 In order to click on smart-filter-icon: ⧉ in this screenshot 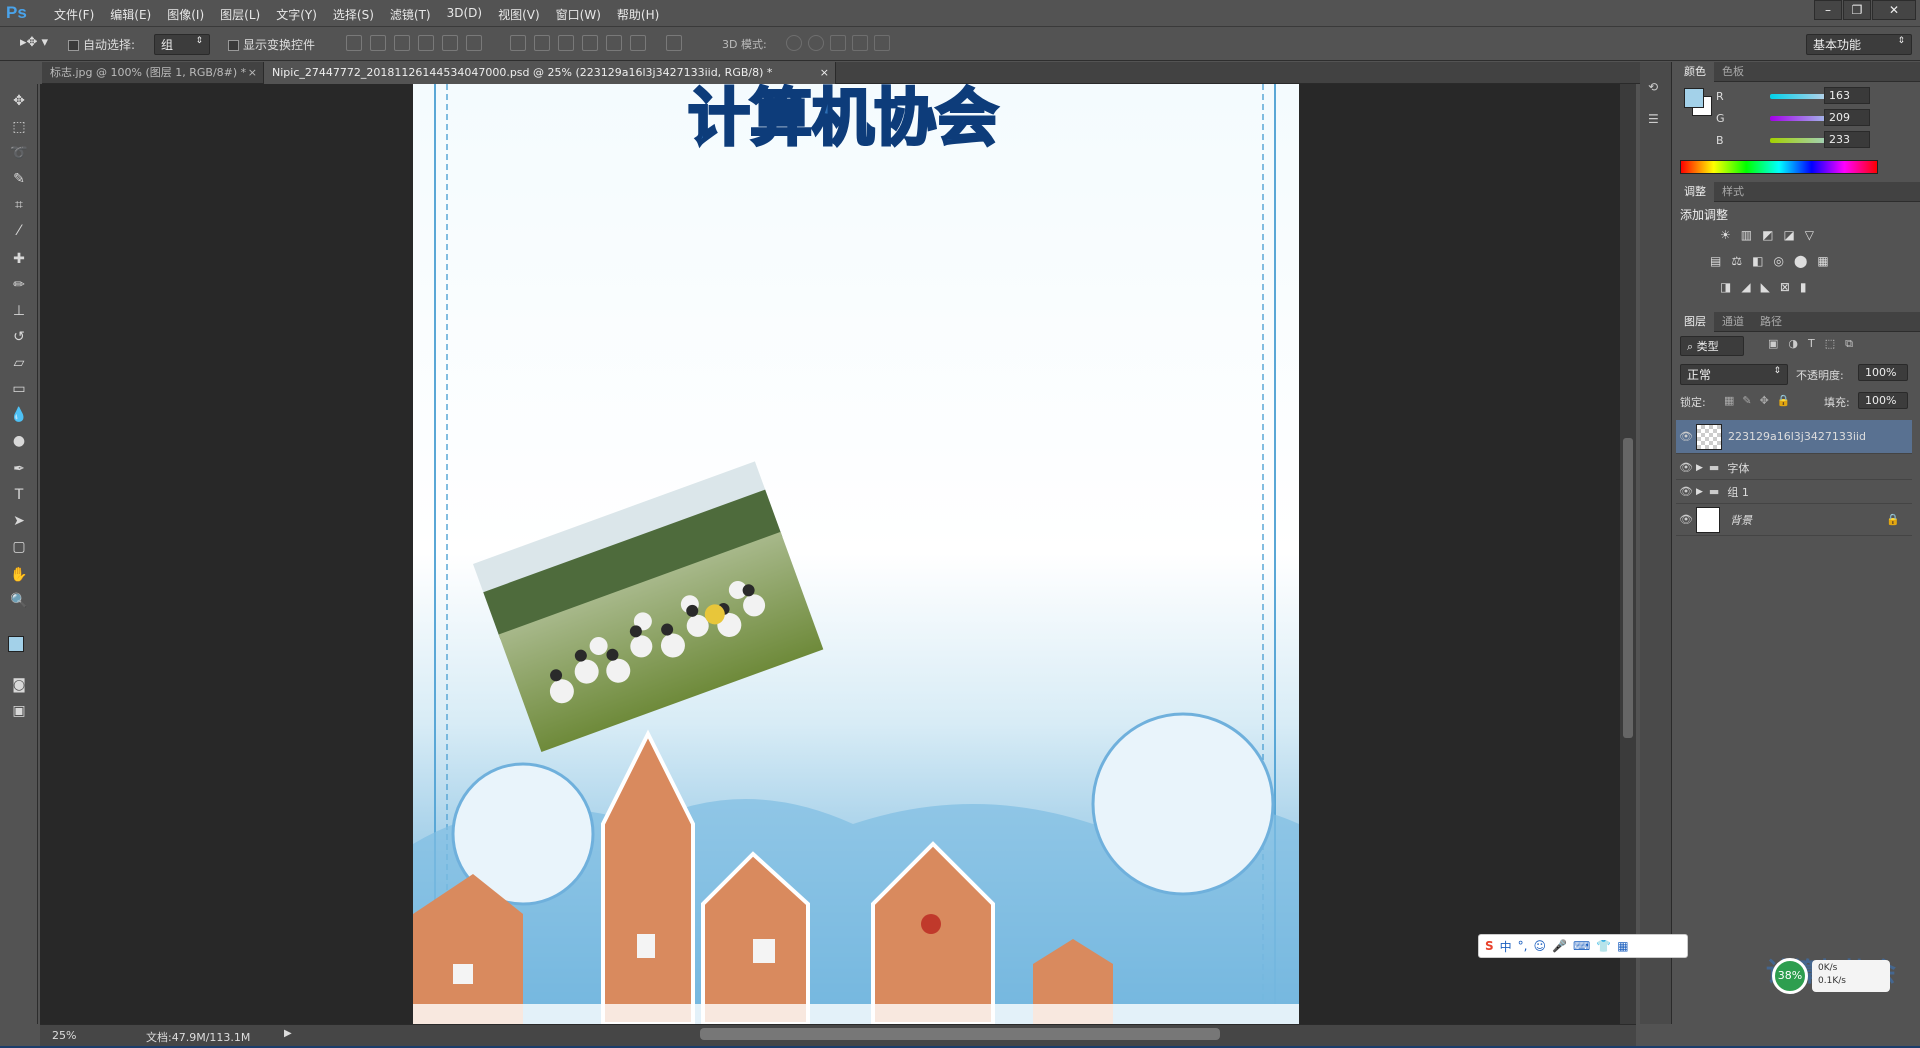, I will do `click(1849, 344)`.